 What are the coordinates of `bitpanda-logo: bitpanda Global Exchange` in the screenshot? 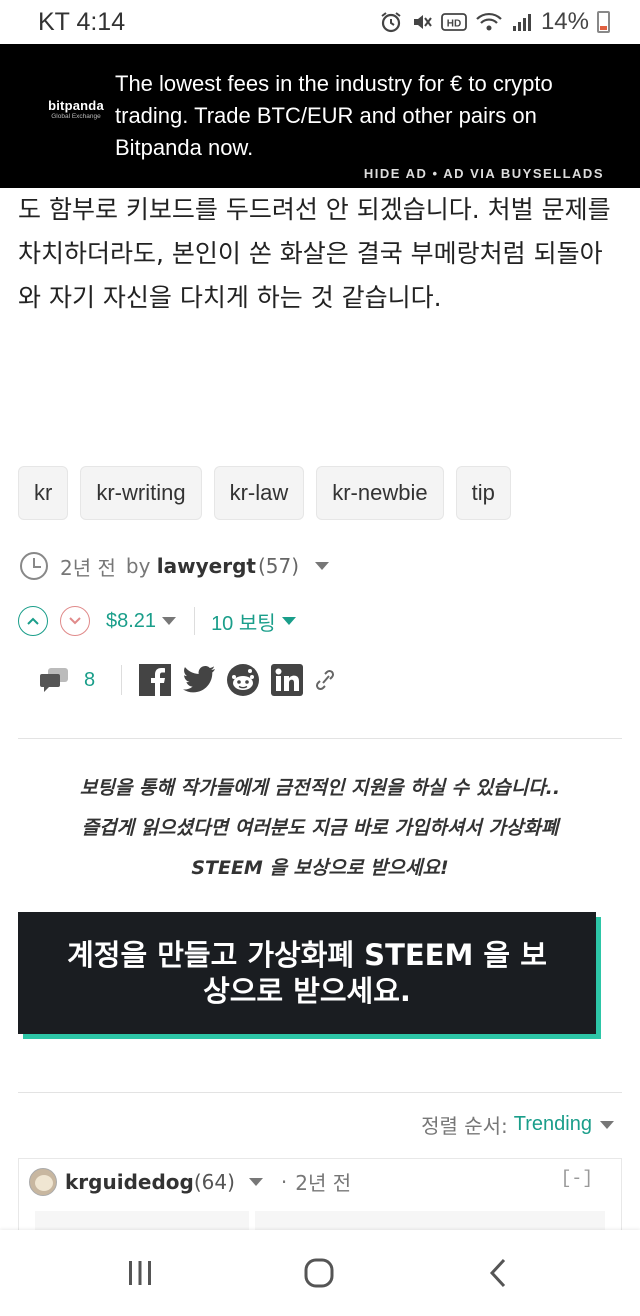 It's located at (76, 109).